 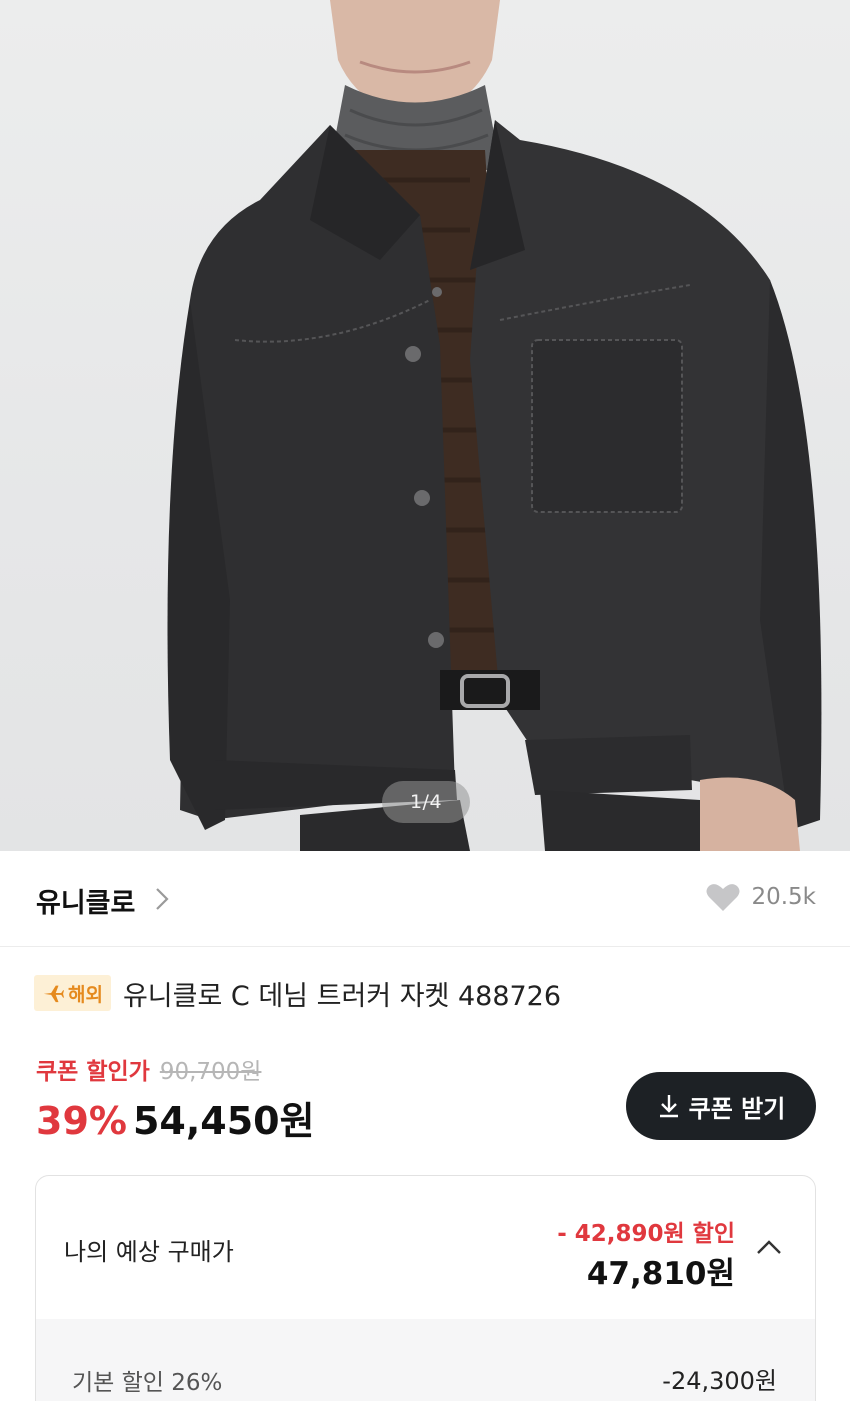 I want to click on get-coupon-button: 쿠폰 받기, so click(x=721, y=1106).